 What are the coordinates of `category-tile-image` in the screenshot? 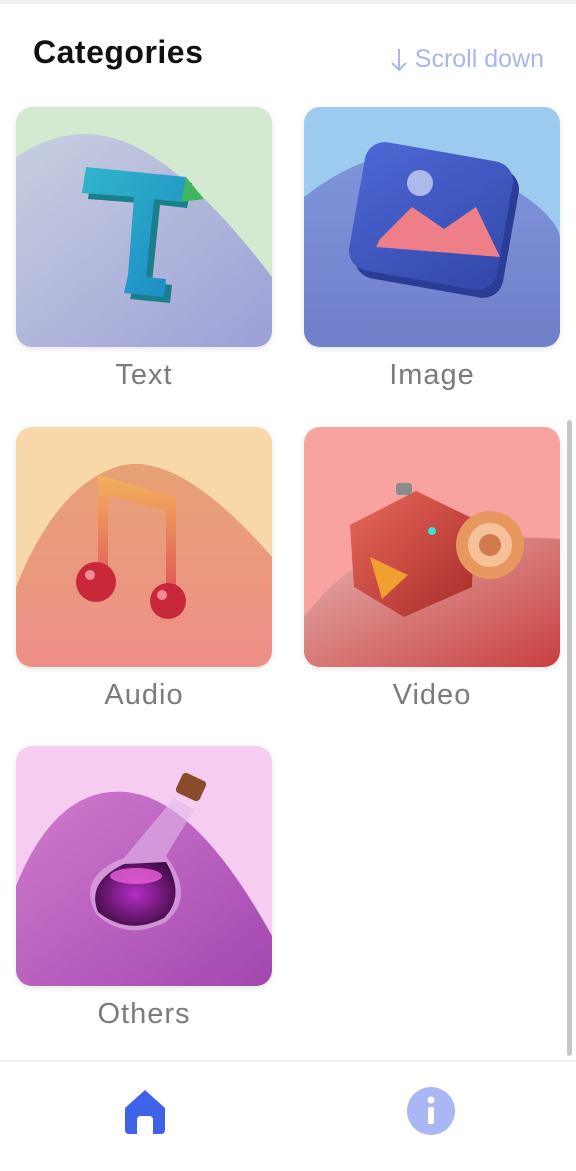 It's located at (432, 227).